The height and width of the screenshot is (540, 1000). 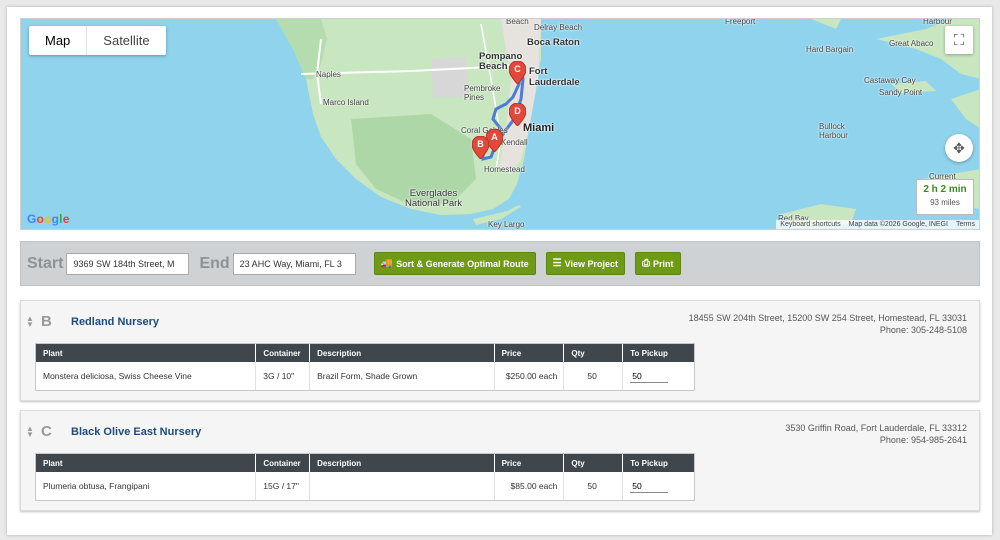 I want to click on google-logo: Google, so click(x=48, y=219).